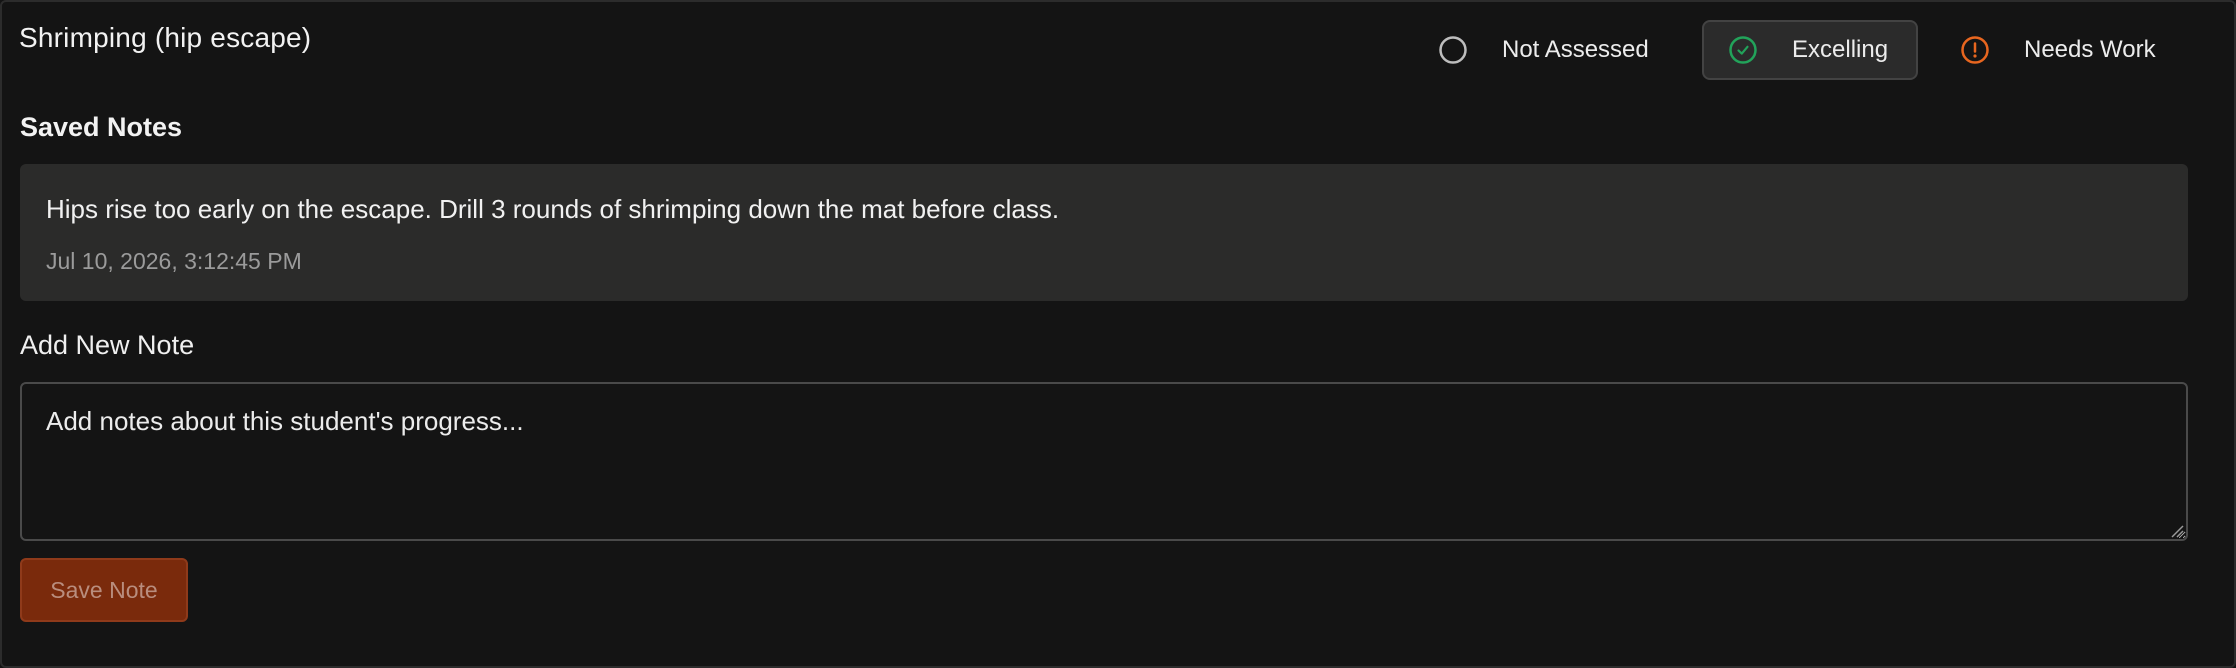 Image resolution: width=2236 pixels, height=668 pixels. I want to click on add-note-heading: Add New Note, so click(107, 345).